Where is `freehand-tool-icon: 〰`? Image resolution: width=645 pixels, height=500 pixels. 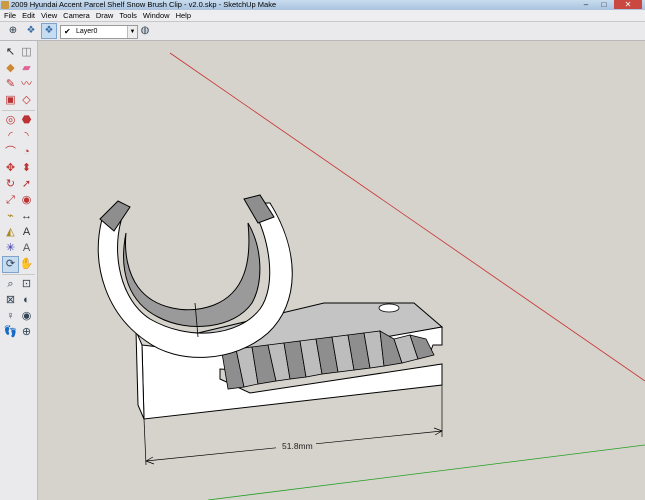 freehand-tool-icon: 〰 is located at coordinates (26, 84).